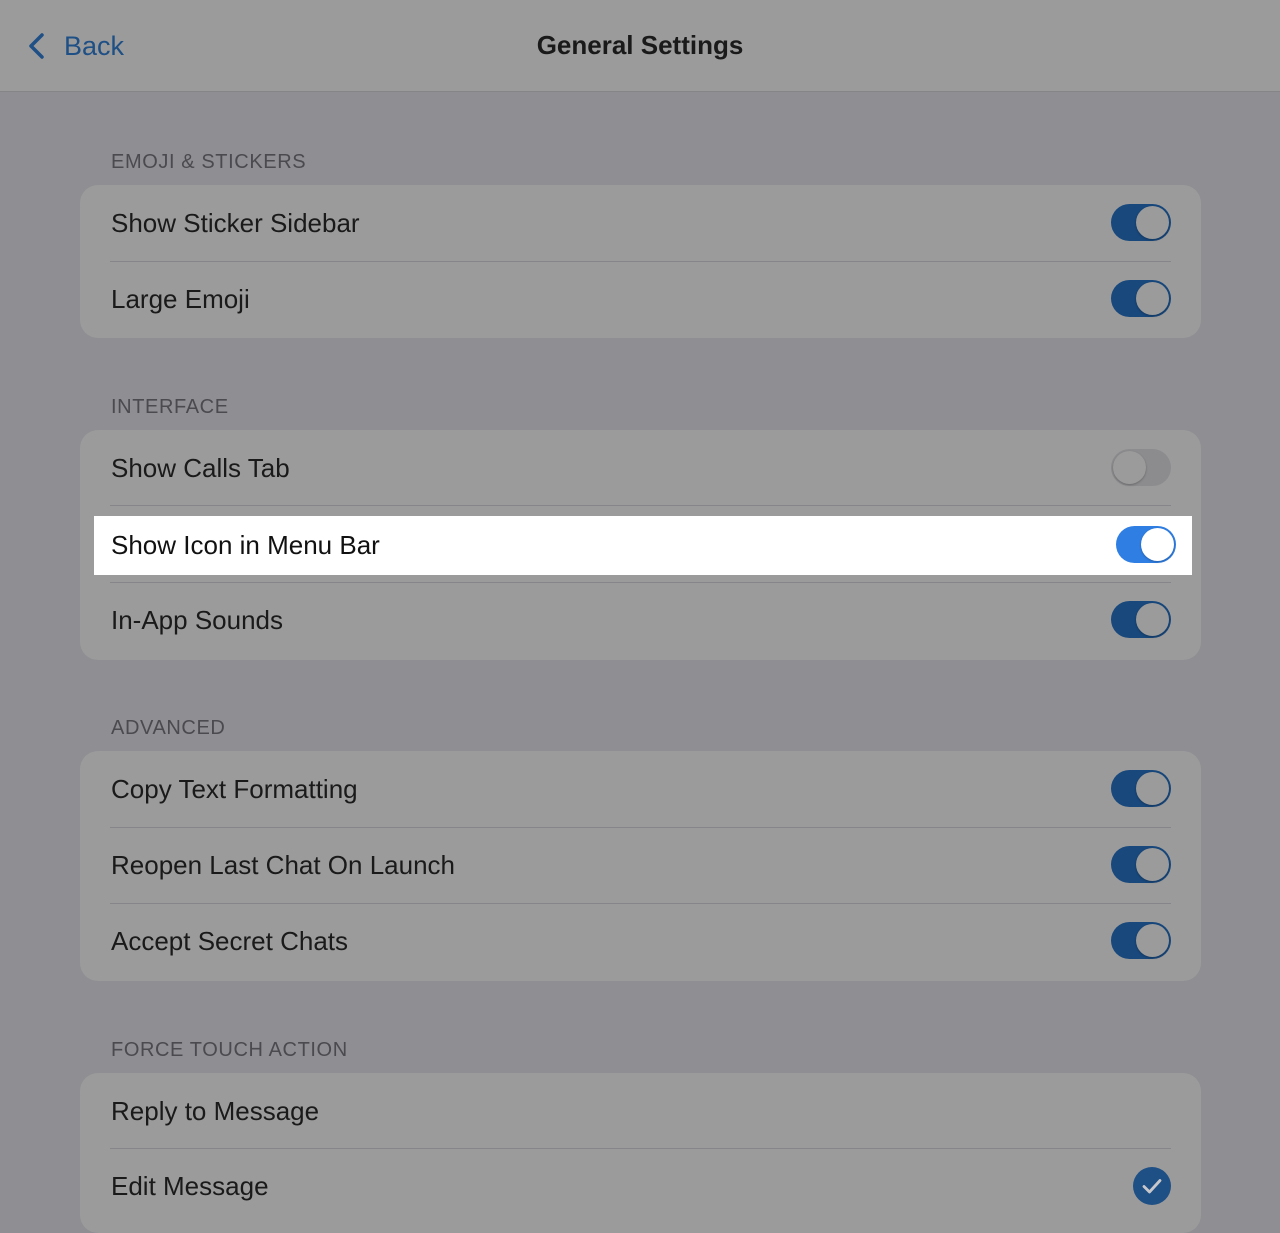  I want to click on option-label: Edit Message, so click(190, 1186).